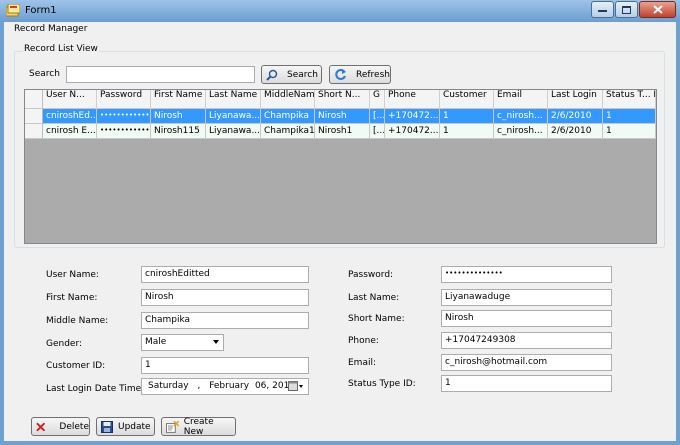 The width and height of the screenshot is (680, 445). I want to click on middlename-field: Champika, so click(225, 320).